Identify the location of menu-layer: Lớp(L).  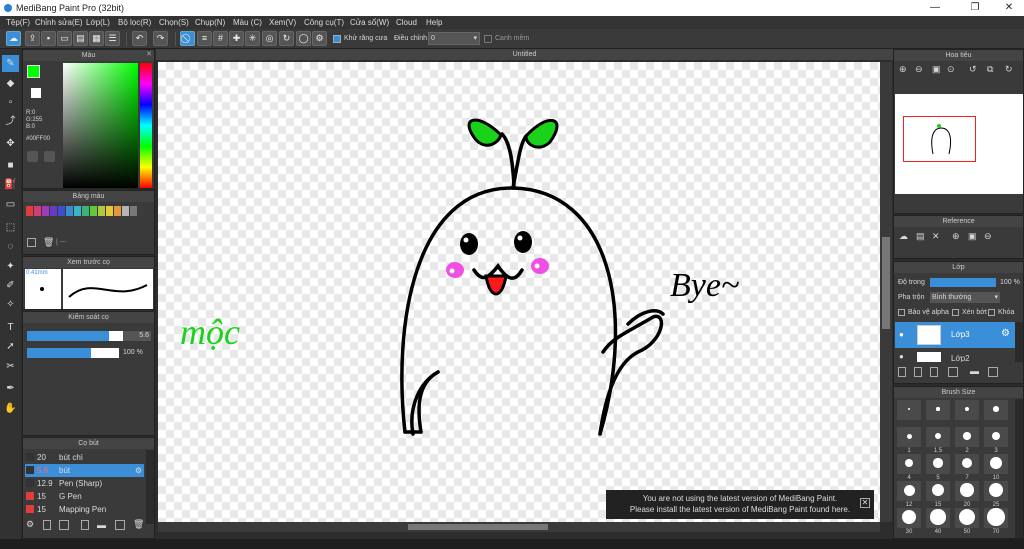
(98, 22).